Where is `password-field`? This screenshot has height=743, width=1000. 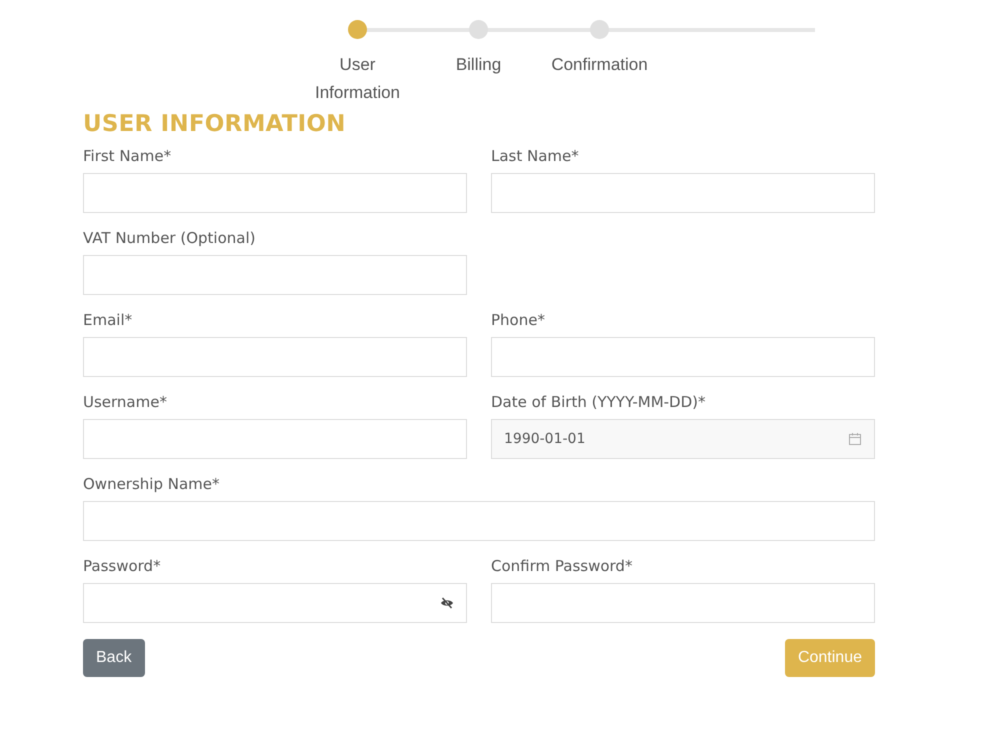
password-field is located at coordinates (275, 603).